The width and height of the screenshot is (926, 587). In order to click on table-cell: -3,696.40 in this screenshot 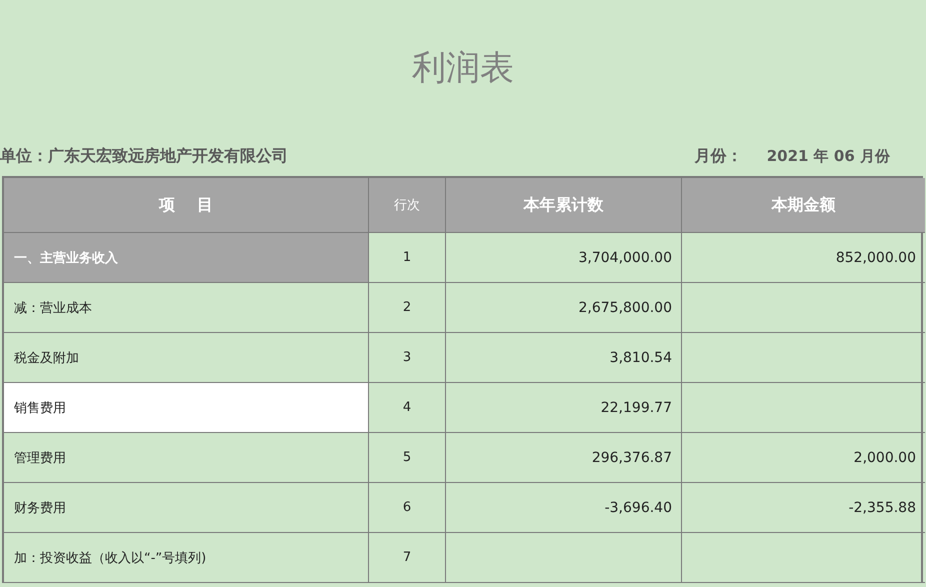, I will do `click(564, 508)`.